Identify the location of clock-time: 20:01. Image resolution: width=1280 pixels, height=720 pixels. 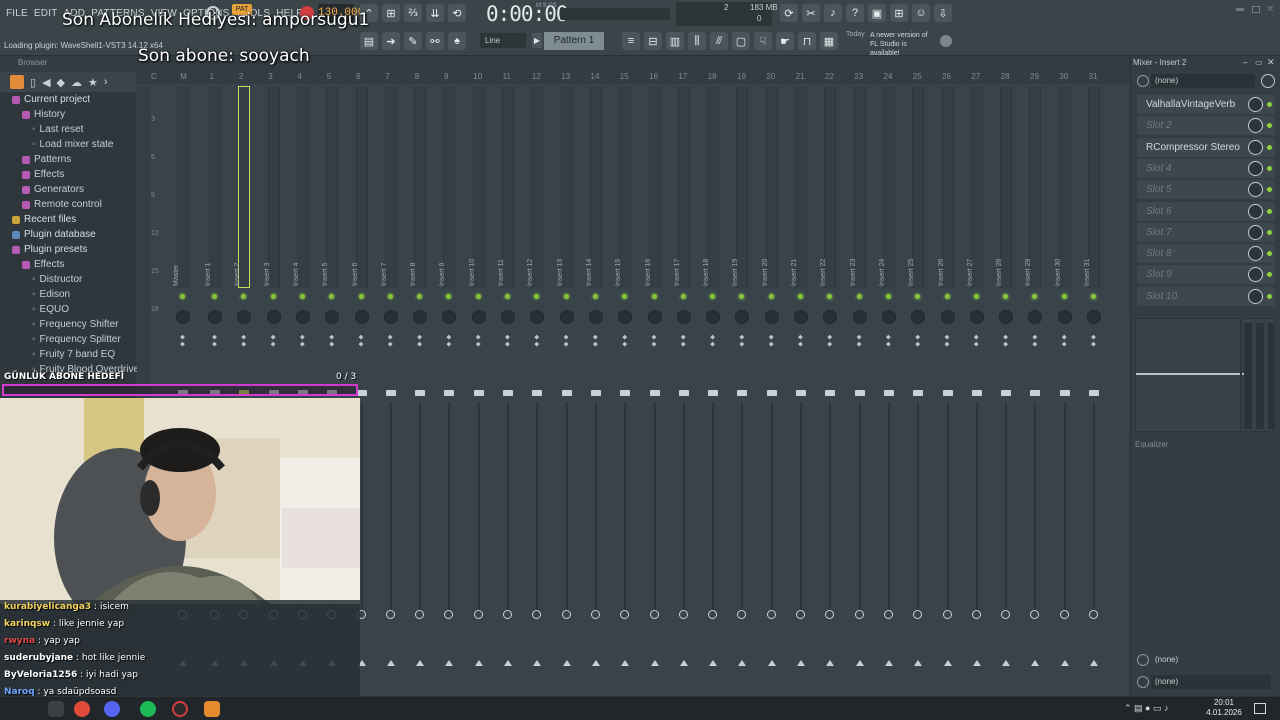
(1224, 702).